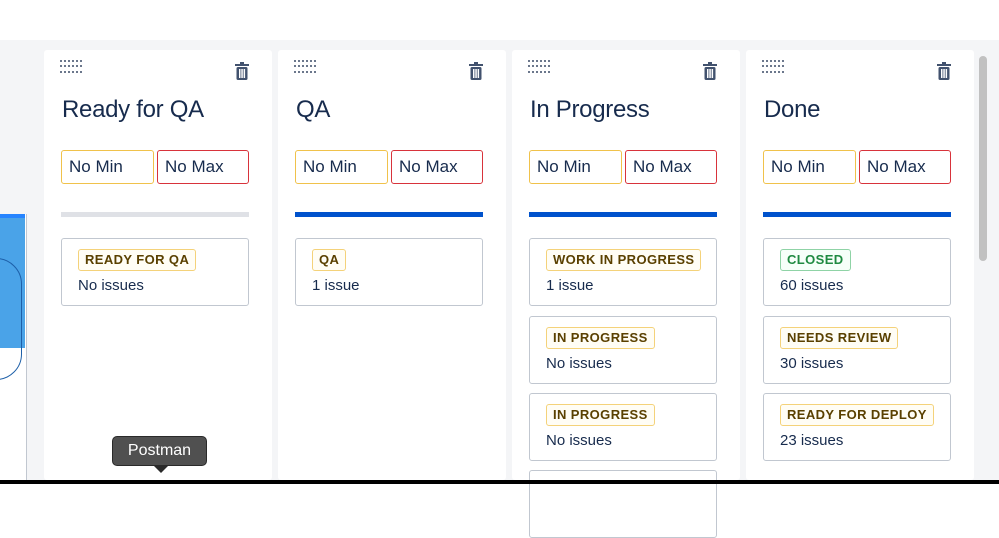 The image size is (999, 538). Describe the element at coordinates (137, 260) in the screenshot. I see `status-lozenge: READY FOR QA` at that location.